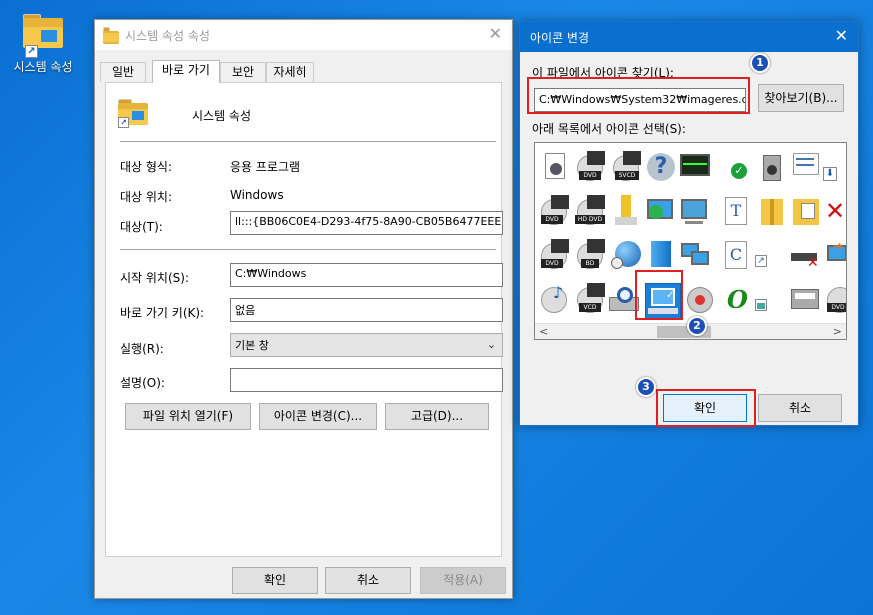 Image resolution: width=873 pixels, height=615 pixels. Describe the element at coordinates (123, 72) in the screenshot. I see `tab-general: 일반` at that location.